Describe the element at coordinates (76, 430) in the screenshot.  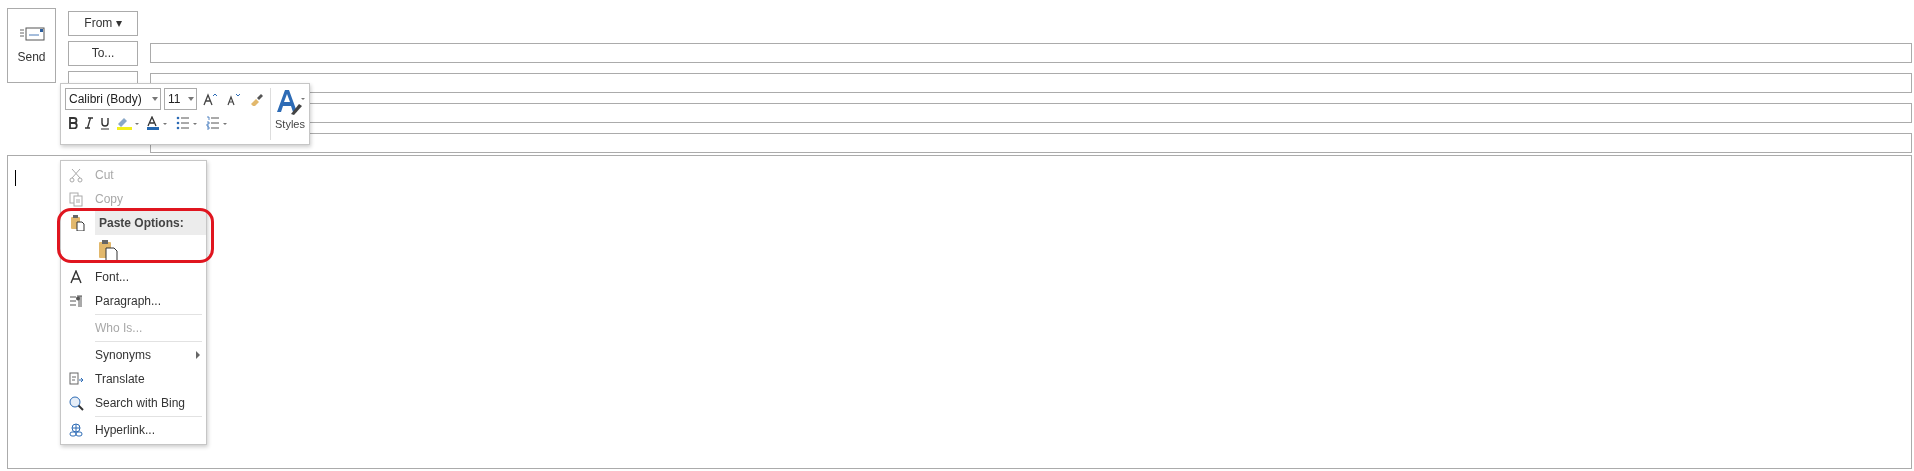
I see `globe-link-icon` at that location.